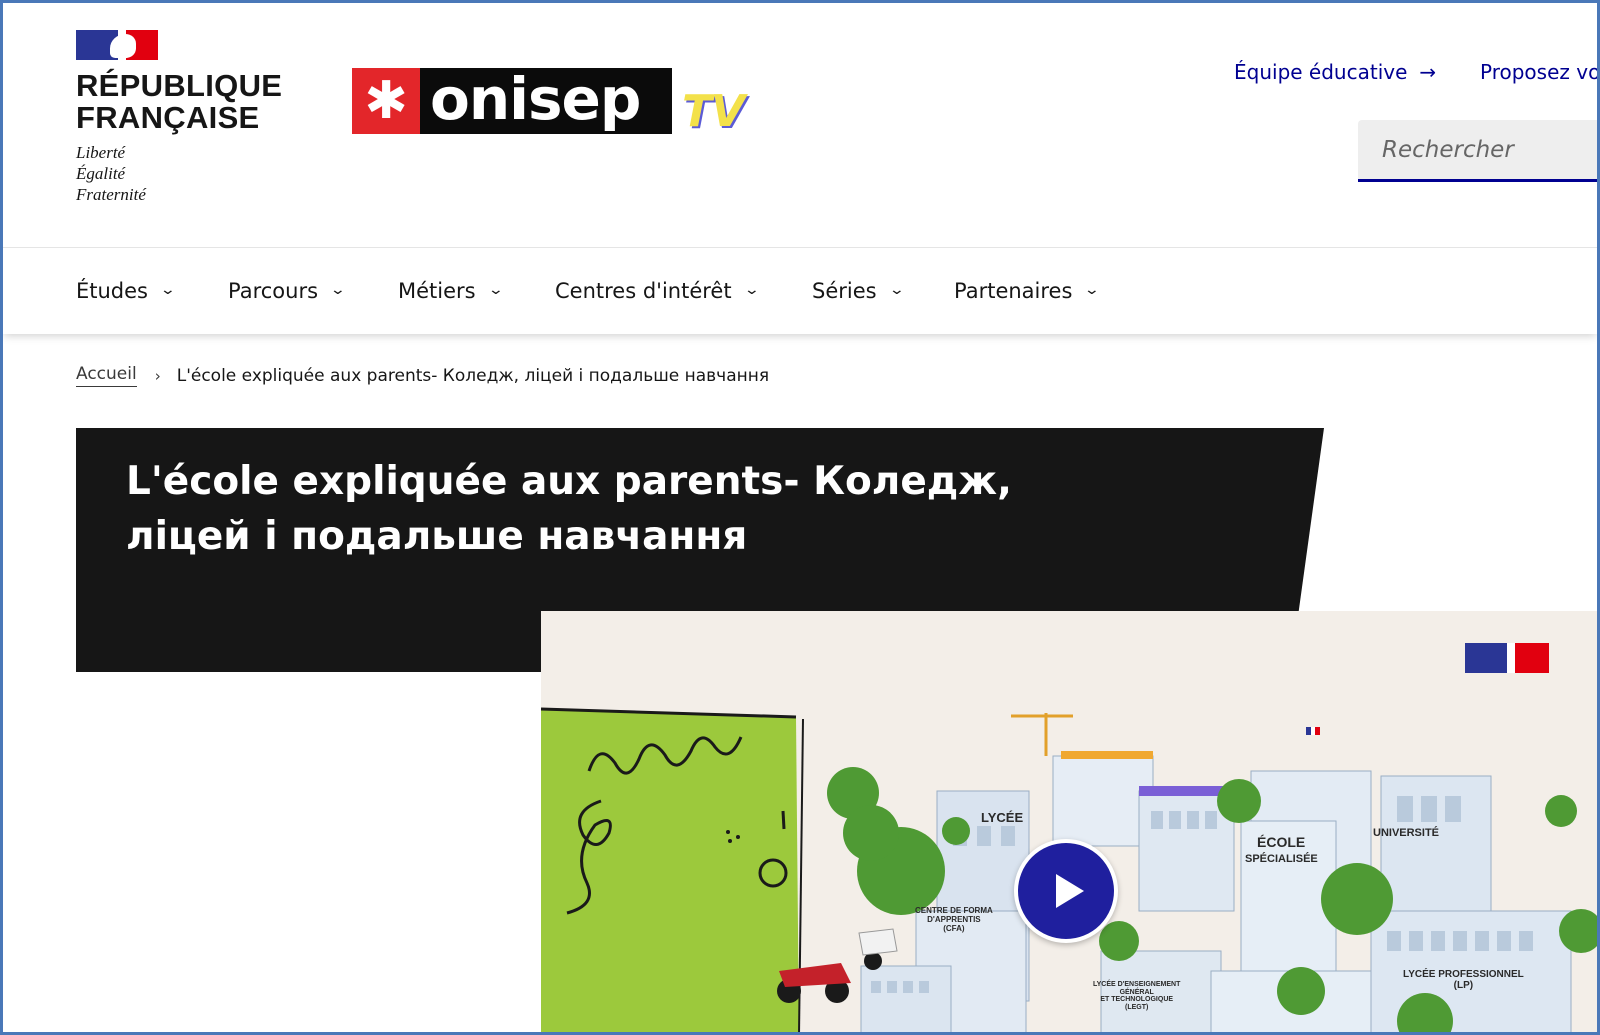  I want to click on nav-label: Parcours, so click(273, 291).